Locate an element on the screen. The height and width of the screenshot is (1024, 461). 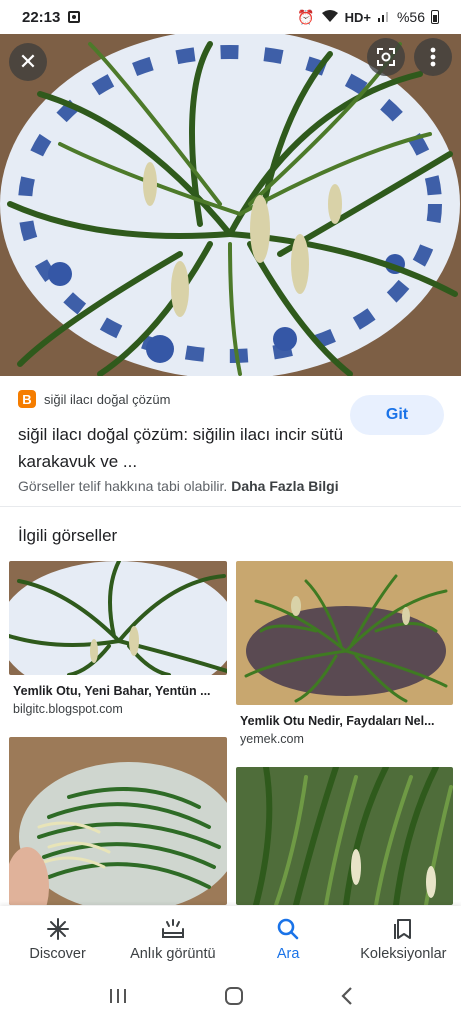
collections-icon is located at coordinates (403, 929).